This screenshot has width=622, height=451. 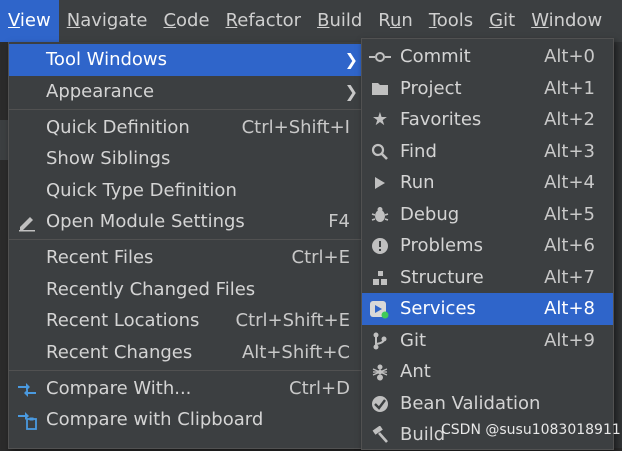 I want to click on shortcut-label: Ctrl+Shift+E, so click(x=292, y=320).